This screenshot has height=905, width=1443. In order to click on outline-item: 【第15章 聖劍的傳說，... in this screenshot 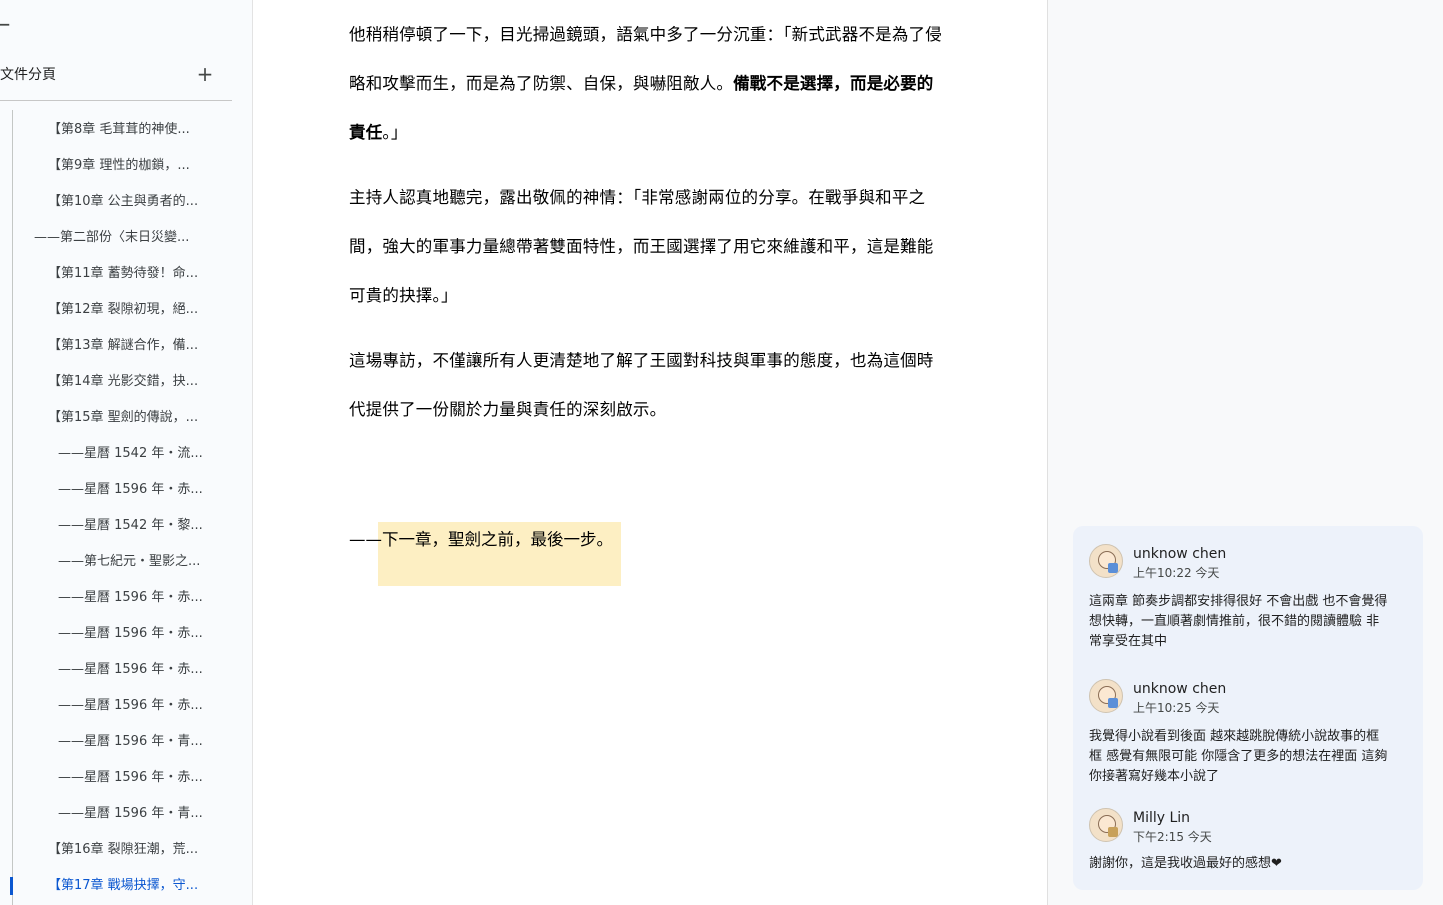, I will do `click(126, 418)`.